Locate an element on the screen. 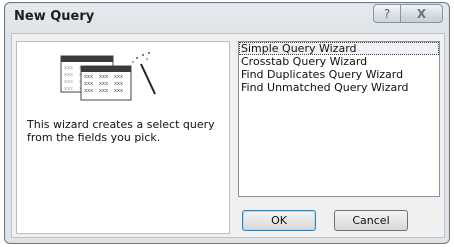 This screenshot has width=454, height=247. caption-buttons: ? X is located at coordinates (408, 14).